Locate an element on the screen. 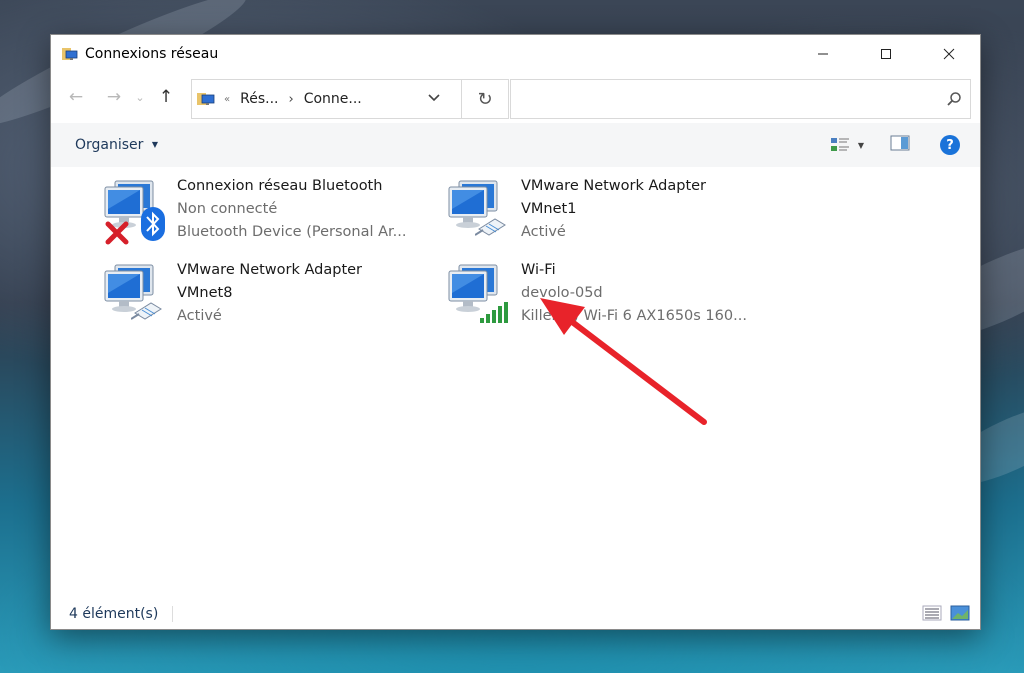 This screenshot has height=673, width=1024. organise-menu-button: Organiser ▼ is located at coordinates (116, 145).